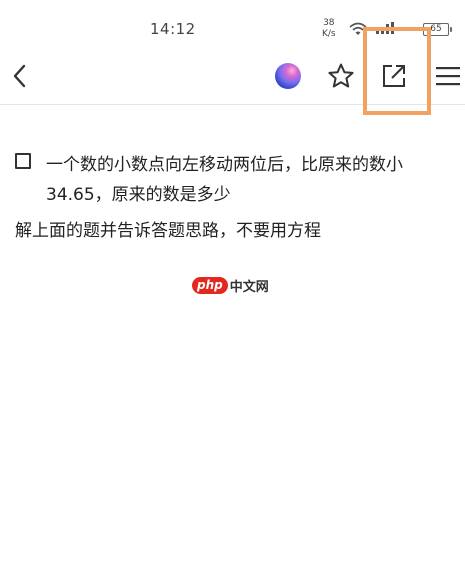  I want to click on status-bar: 14:12 38 K/s 65, so click(232, 24).